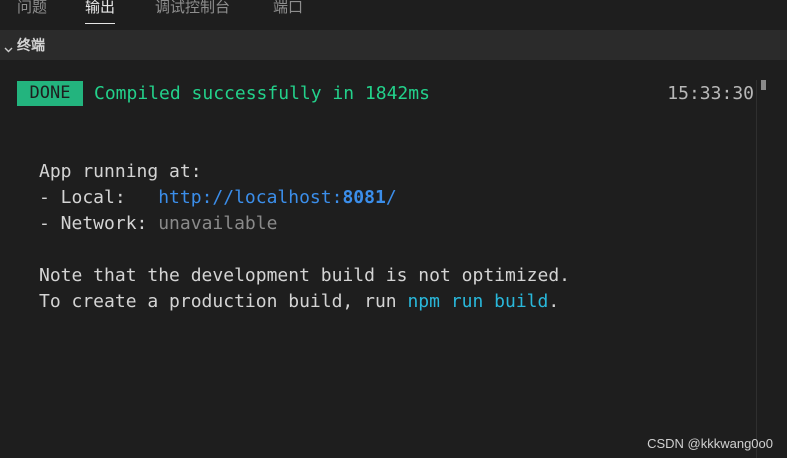 The width and height of the screenshot is (787, 458). Describe the element at coordinates (100, 23) in the screenshot. I see `active-tab-indicator` at that location.